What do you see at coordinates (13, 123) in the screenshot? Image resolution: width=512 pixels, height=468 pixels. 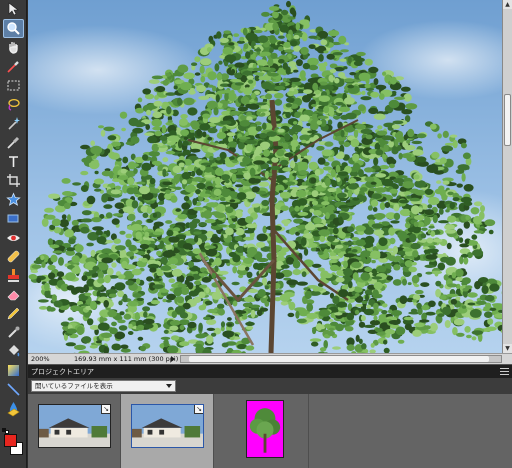 I see `magic-wand-tool-button` at bounding box center [13, 123].